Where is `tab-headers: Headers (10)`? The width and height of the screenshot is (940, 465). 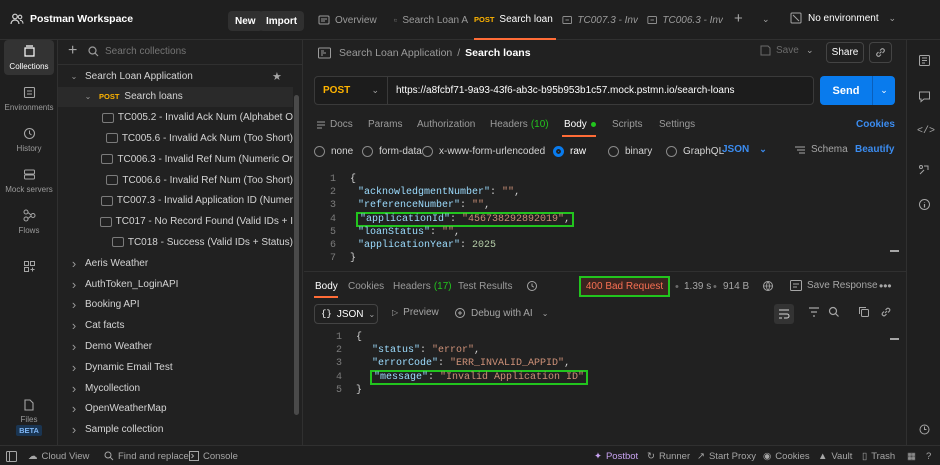 tab-headers: Headers (10) is located at coordinates (519, 124).